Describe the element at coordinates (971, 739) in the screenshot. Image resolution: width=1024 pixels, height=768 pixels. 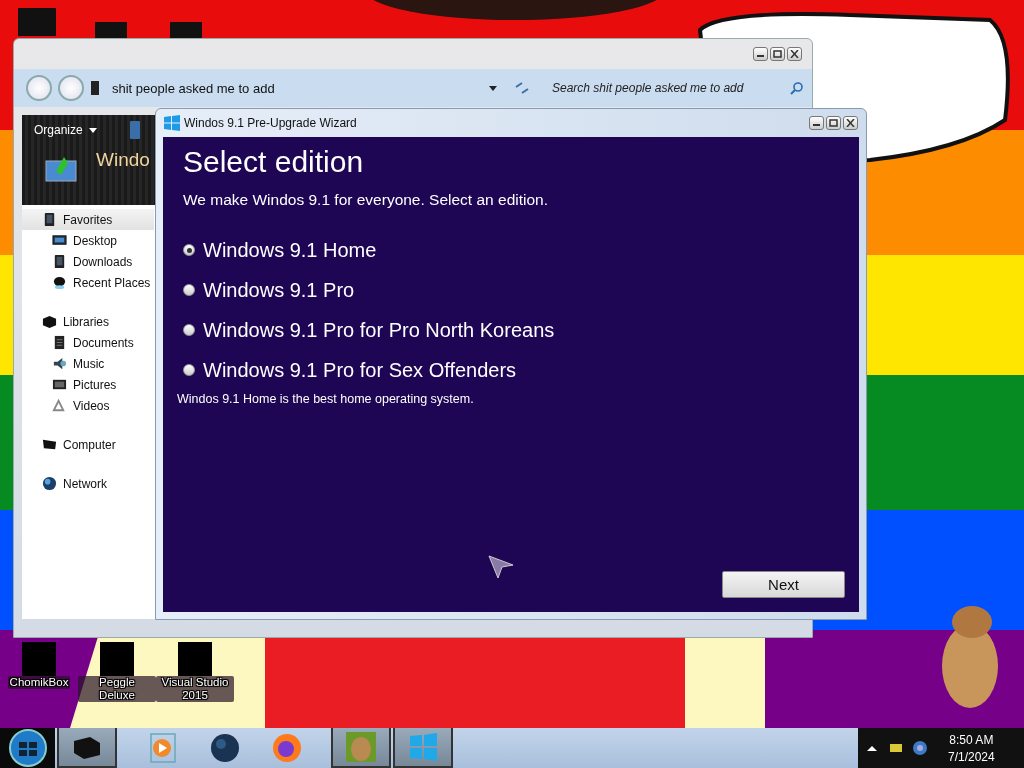
I see `clock-time: 8:50 AM` at that location.